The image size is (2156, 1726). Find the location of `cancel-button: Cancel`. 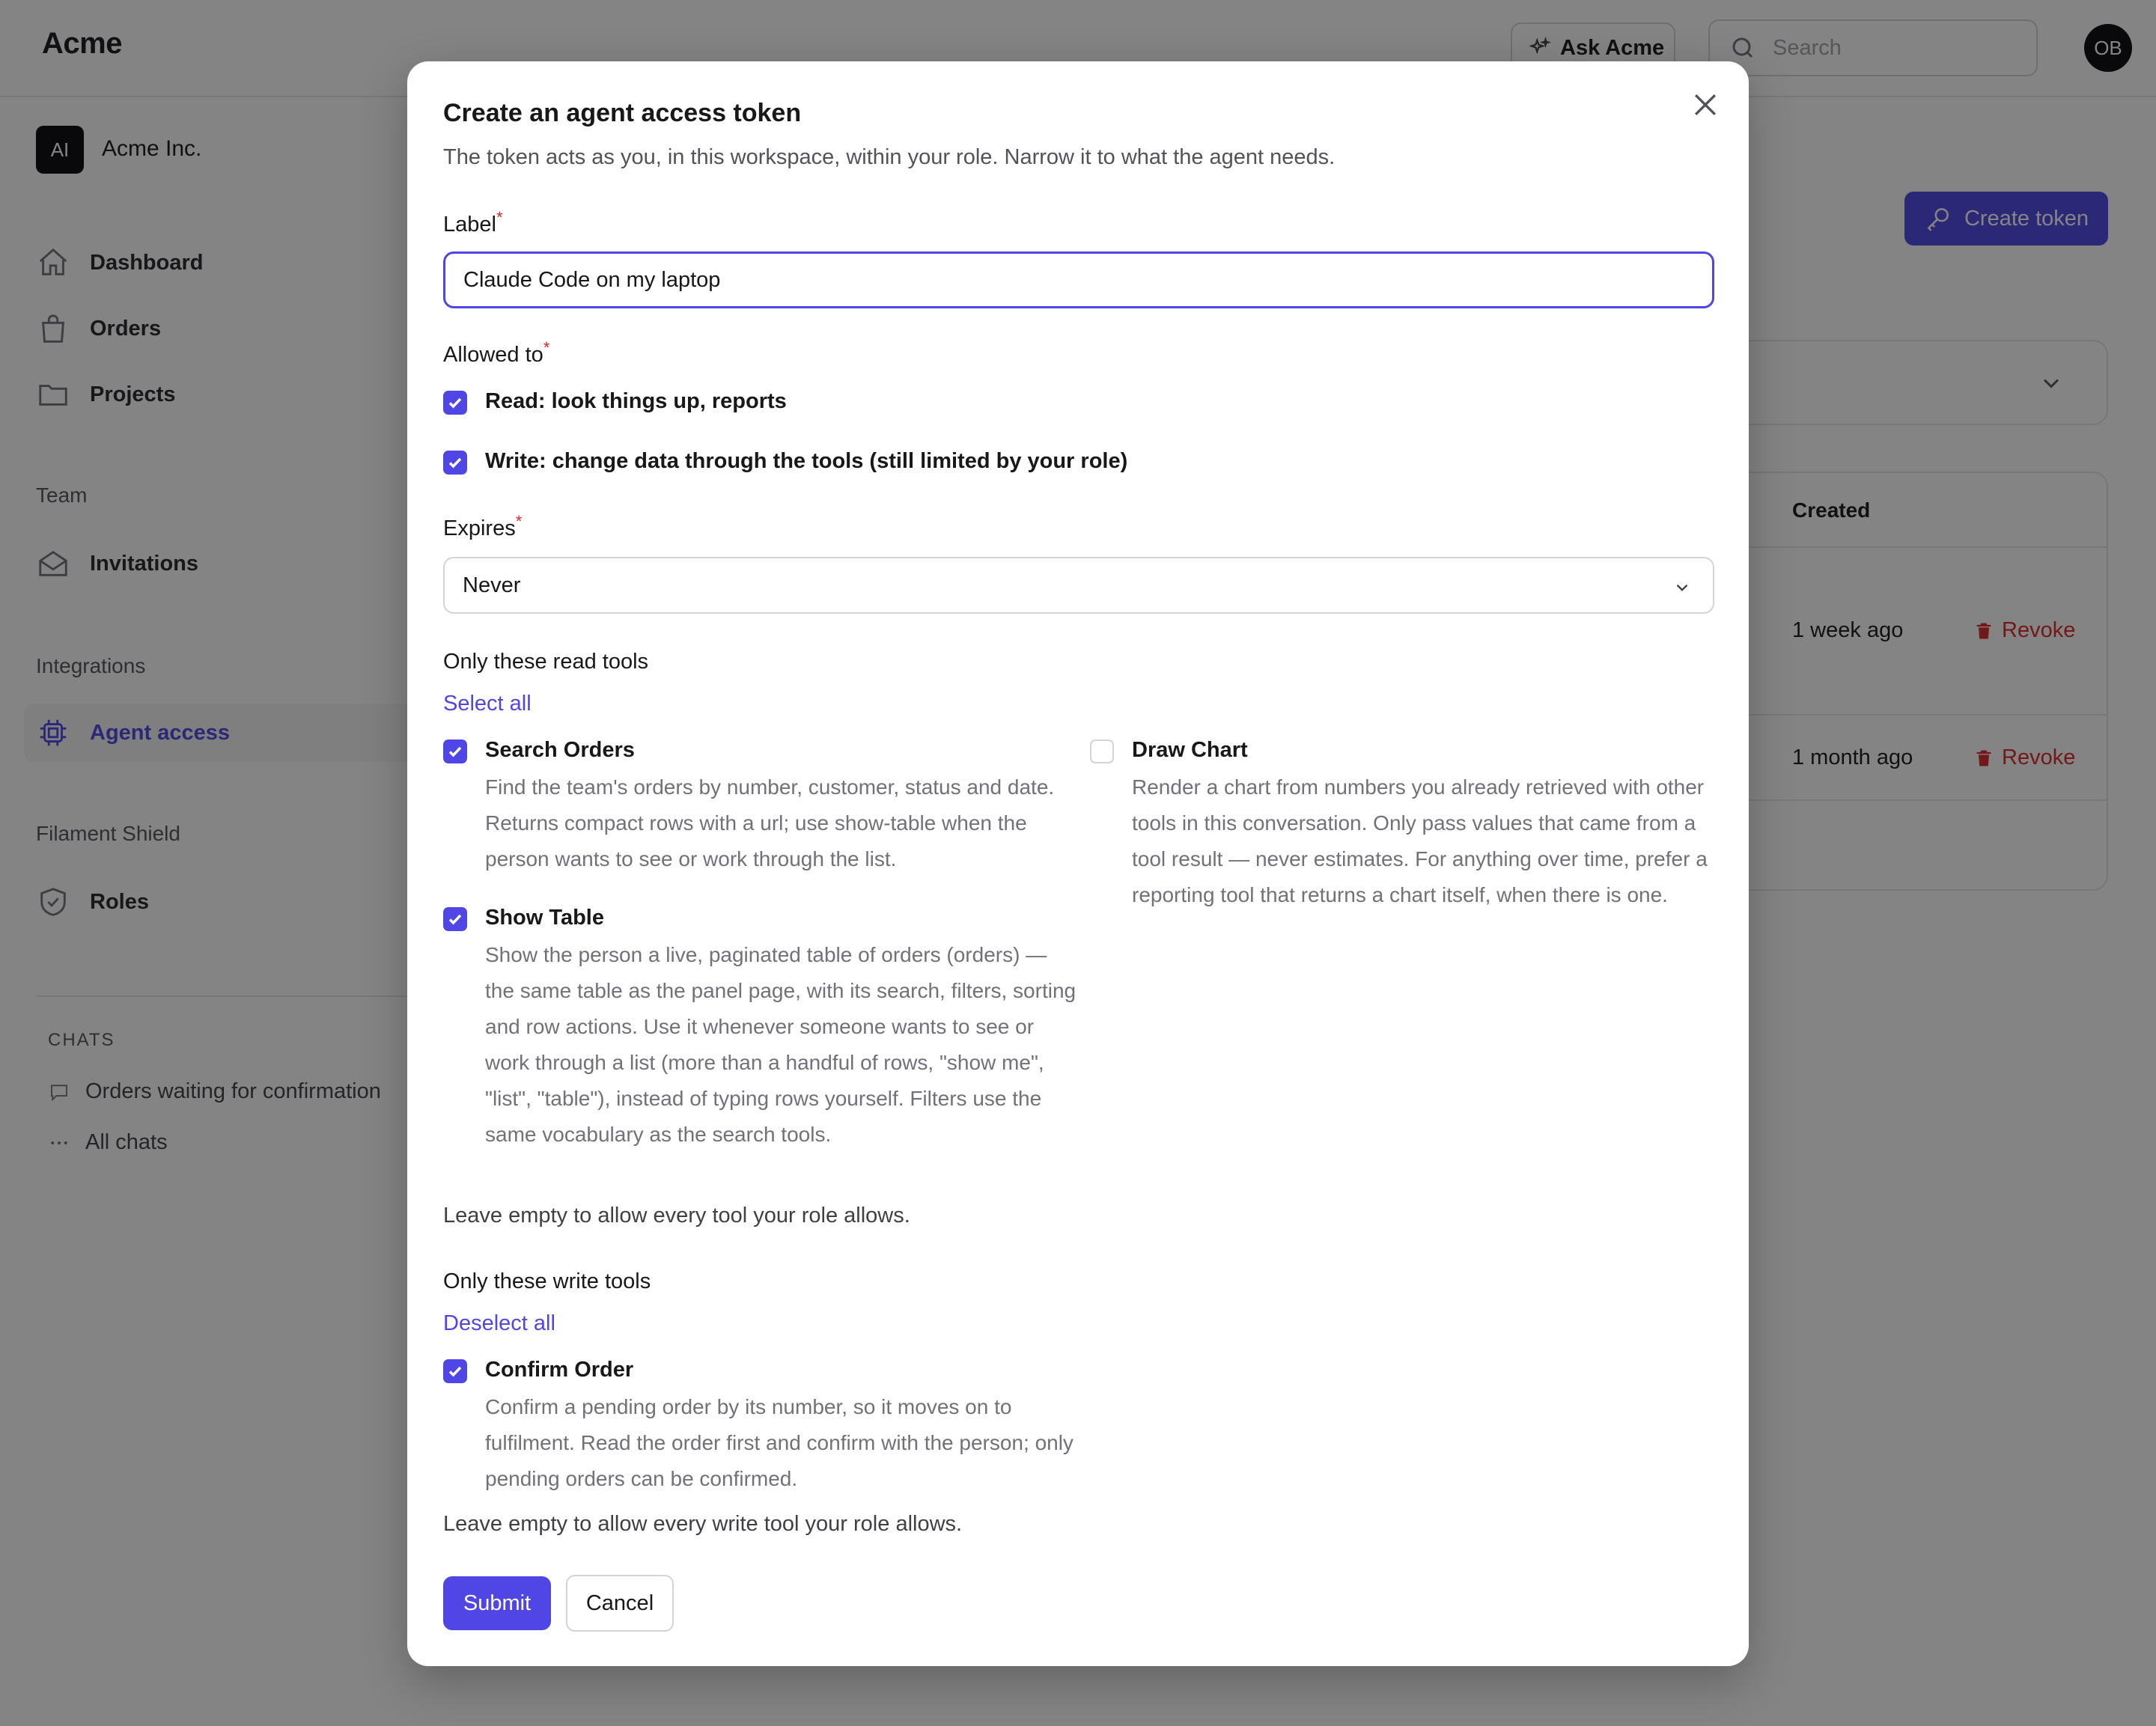

cancel-button: Cancel is located at coordinates (620, 1603).